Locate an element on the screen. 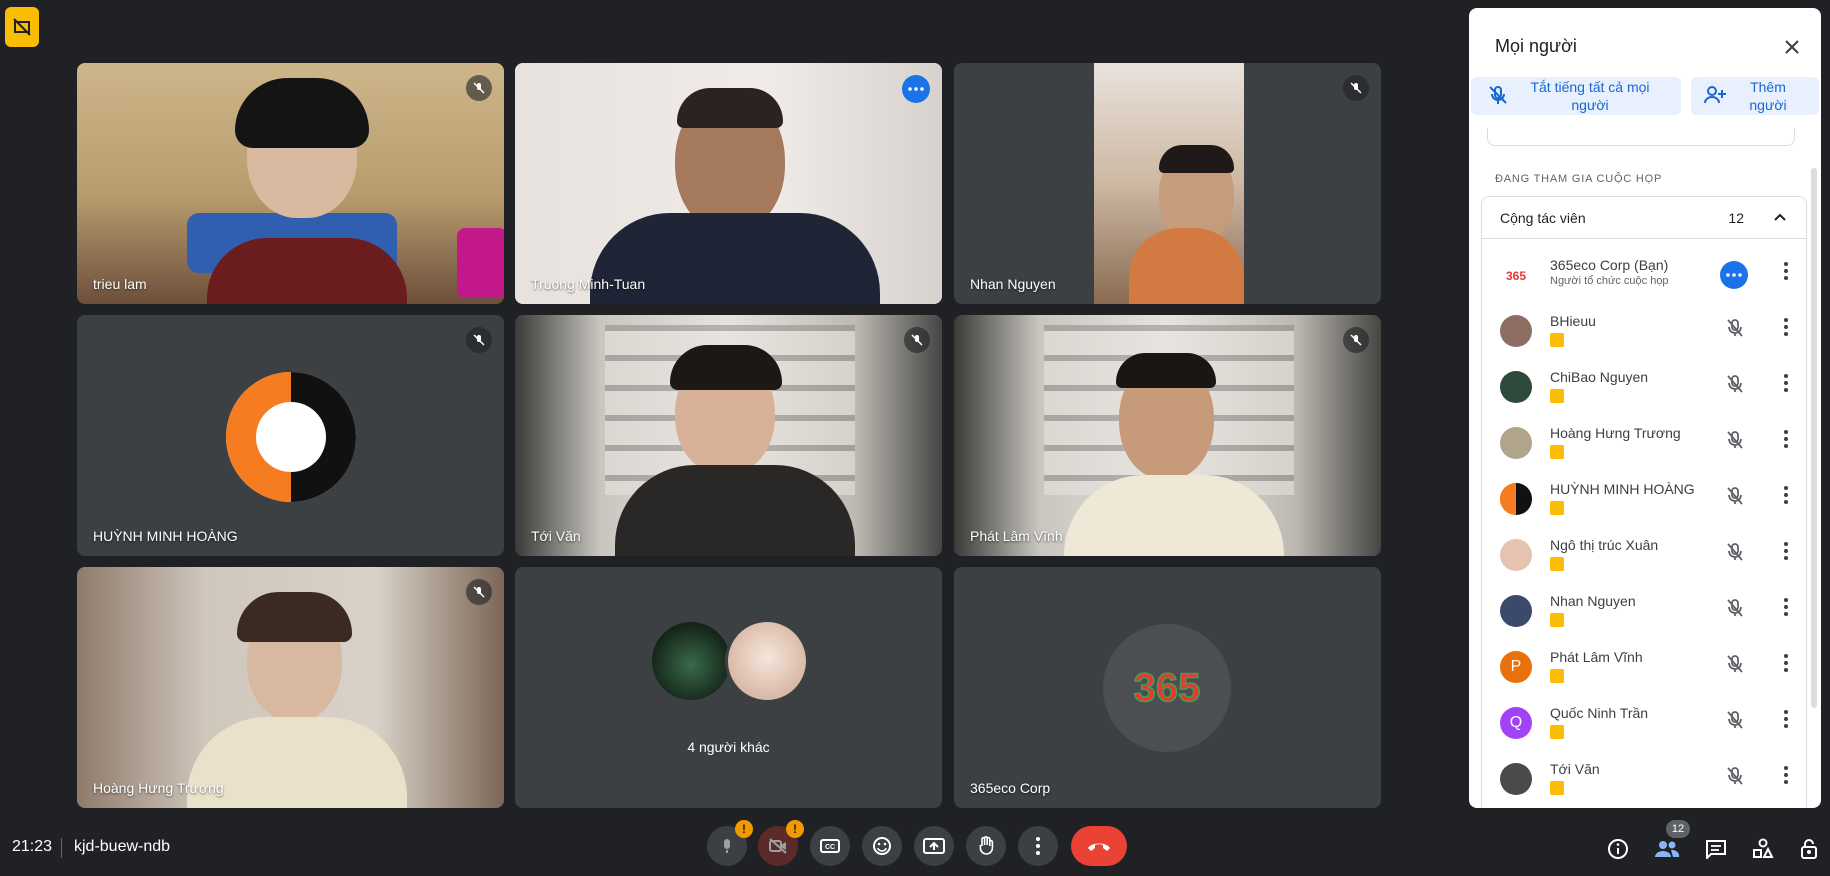  recording-status-icon is located at coordinates (22, 27).